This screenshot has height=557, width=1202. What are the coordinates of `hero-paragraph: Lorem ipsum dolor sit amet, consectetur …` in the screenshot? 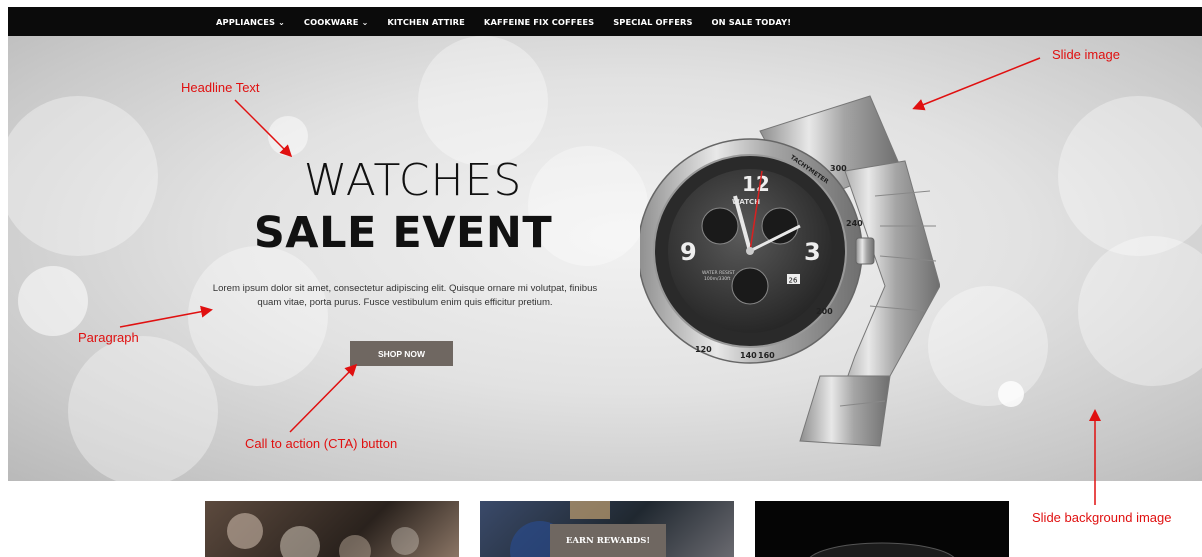 It's located at (405, 295).